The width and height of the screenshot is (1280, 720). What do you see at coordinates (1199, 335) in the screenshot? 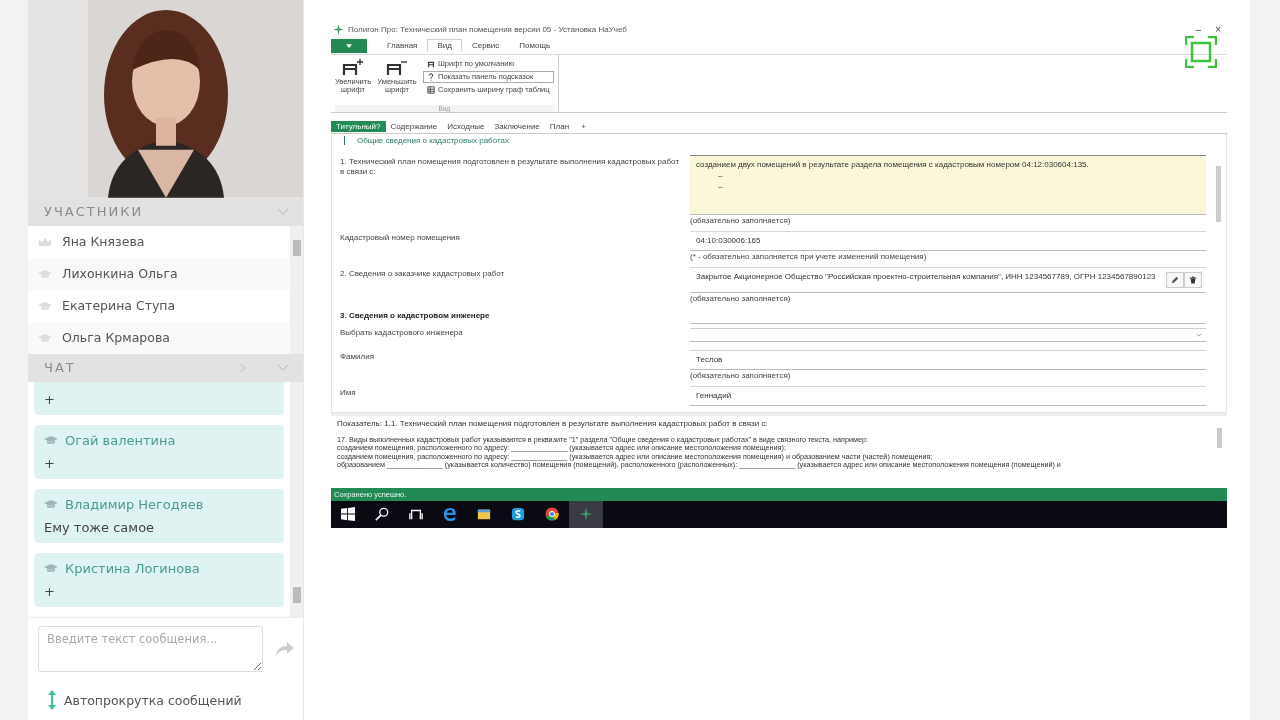
I see `chevron-down-icon` at bounding box center [1199, 335].